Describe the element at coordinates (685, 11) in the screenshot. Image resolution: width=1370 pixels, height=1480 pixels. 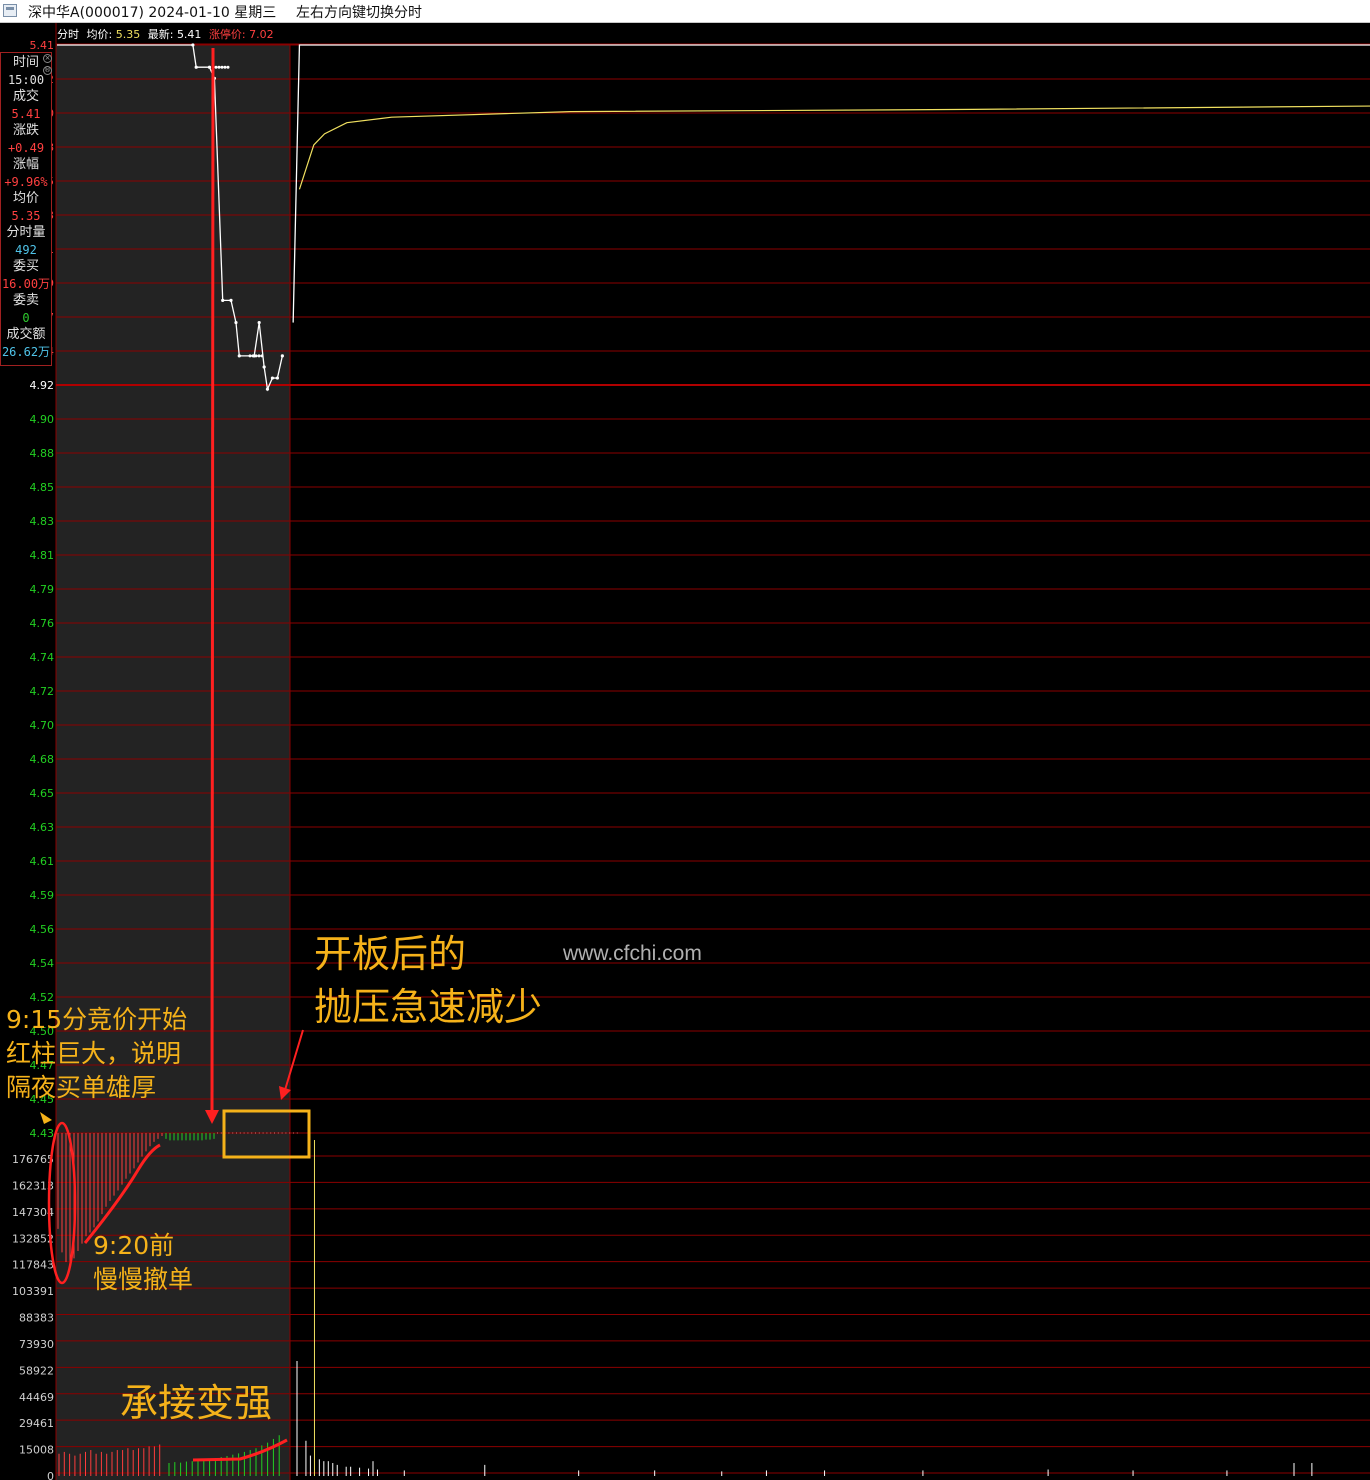
I see `window-titlebar: 深中华A(000017) 2024-01-10 星期三 左右方向键切换分时` at that location.